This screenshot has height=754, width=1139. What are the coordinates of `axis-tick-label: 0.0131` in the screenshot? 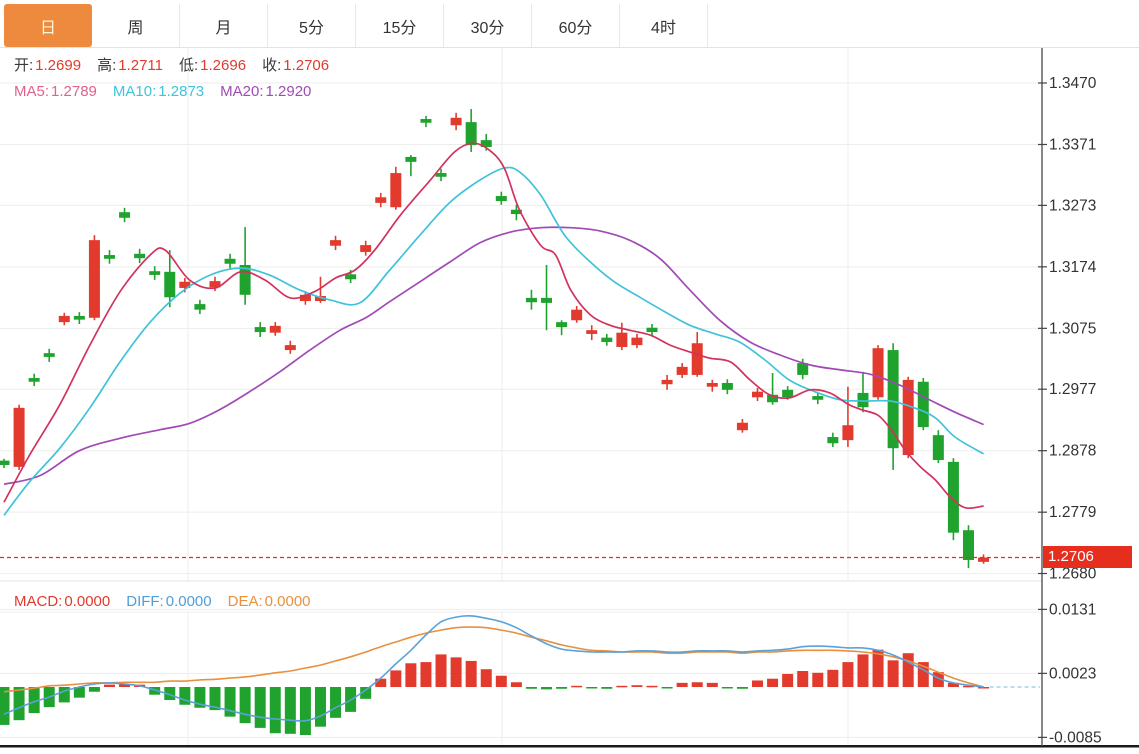 It's located at (1072, 609).